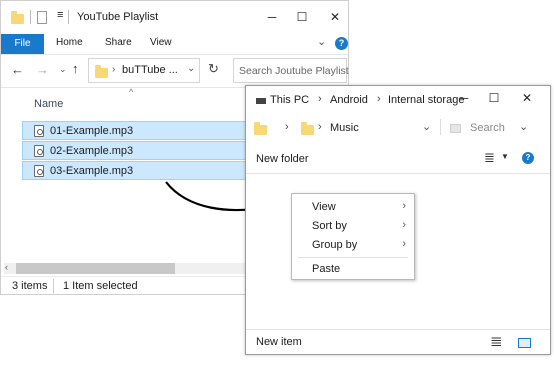 This screenshot has width=554, height=368. What do you see at coordinates (42, 69) in the screenshot?
I see `forward-arrow-icon: →` at bounding box center [42, 69].